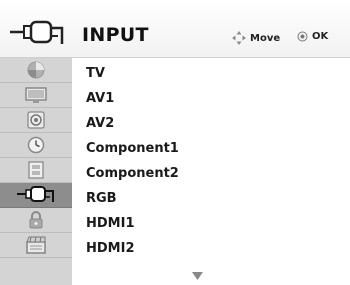  I want to click on picture-icon, so click(36, 70).